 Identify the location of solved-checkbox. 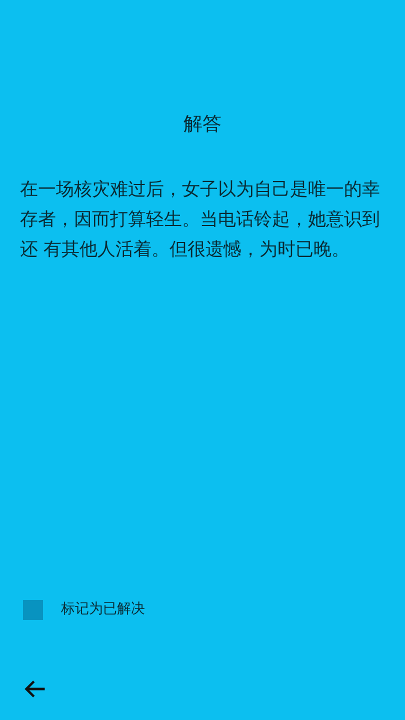
(33, 610).